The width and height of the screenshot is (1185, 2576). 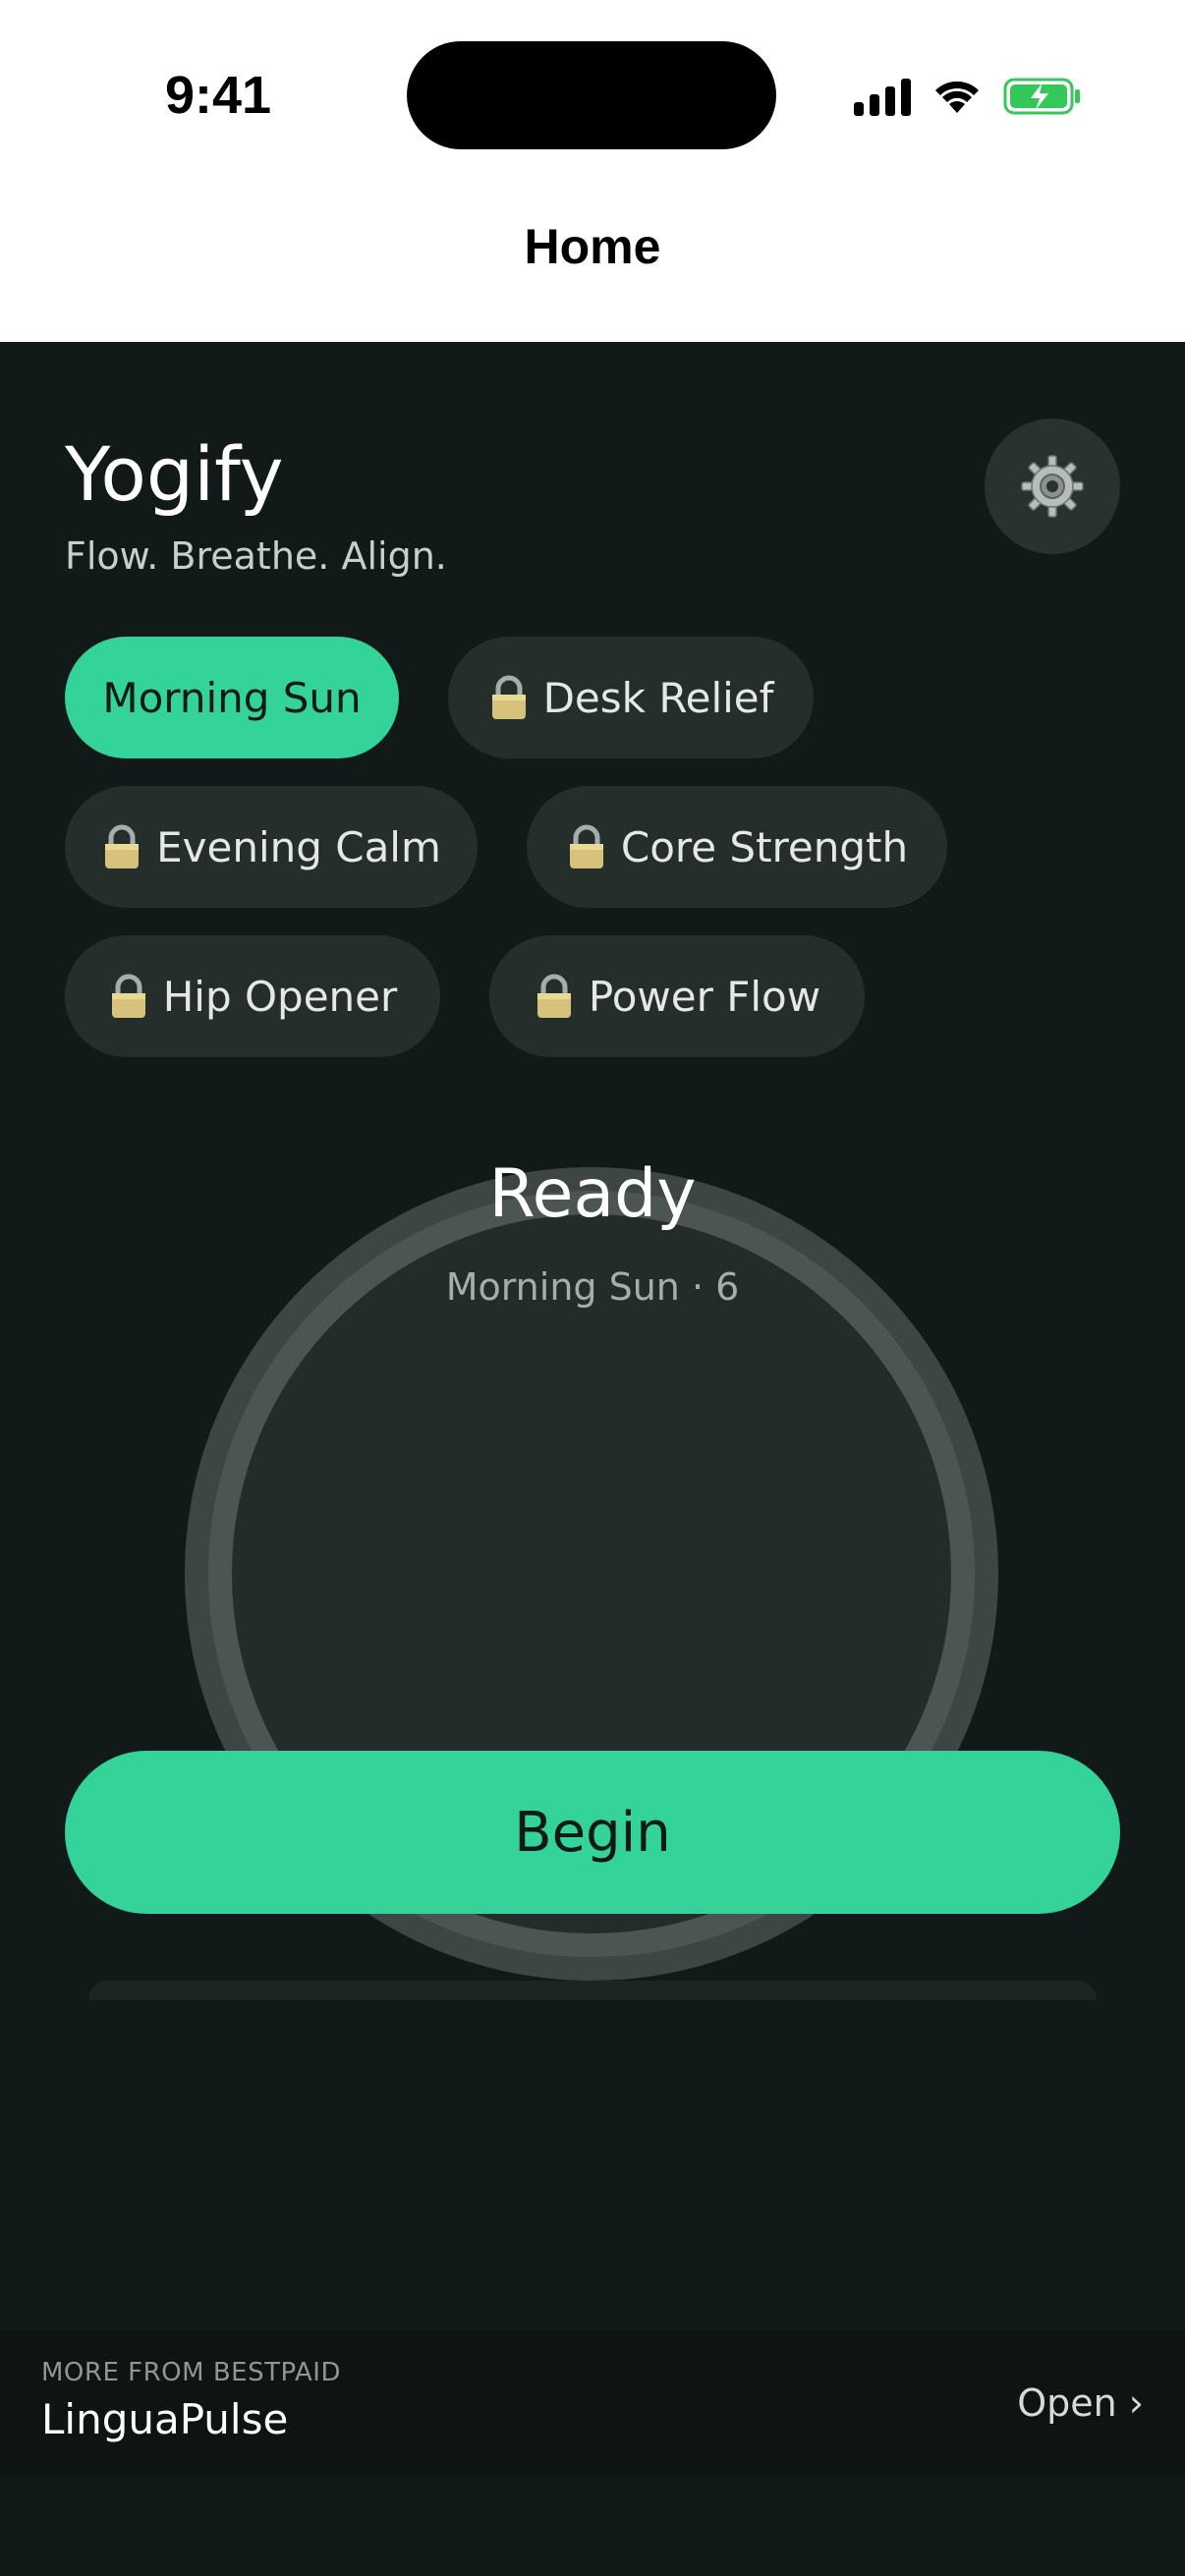 I want to click on routine-chip-morning-sun: Morning Sun, so click(x=232, y=697).